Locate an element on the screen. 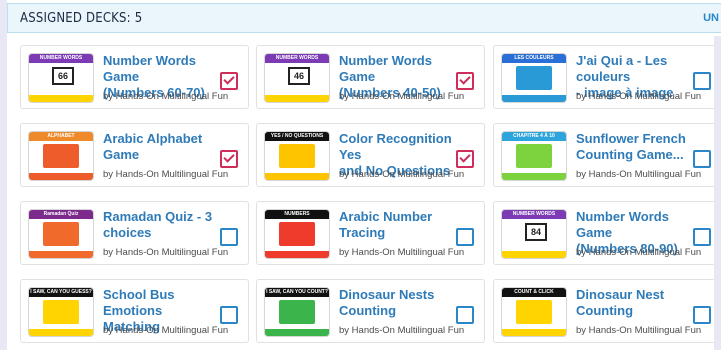 The width and height of the screenshot is (721, 350). deck-thumbnail: LES COULEURS is located at coordinates (534, 78).